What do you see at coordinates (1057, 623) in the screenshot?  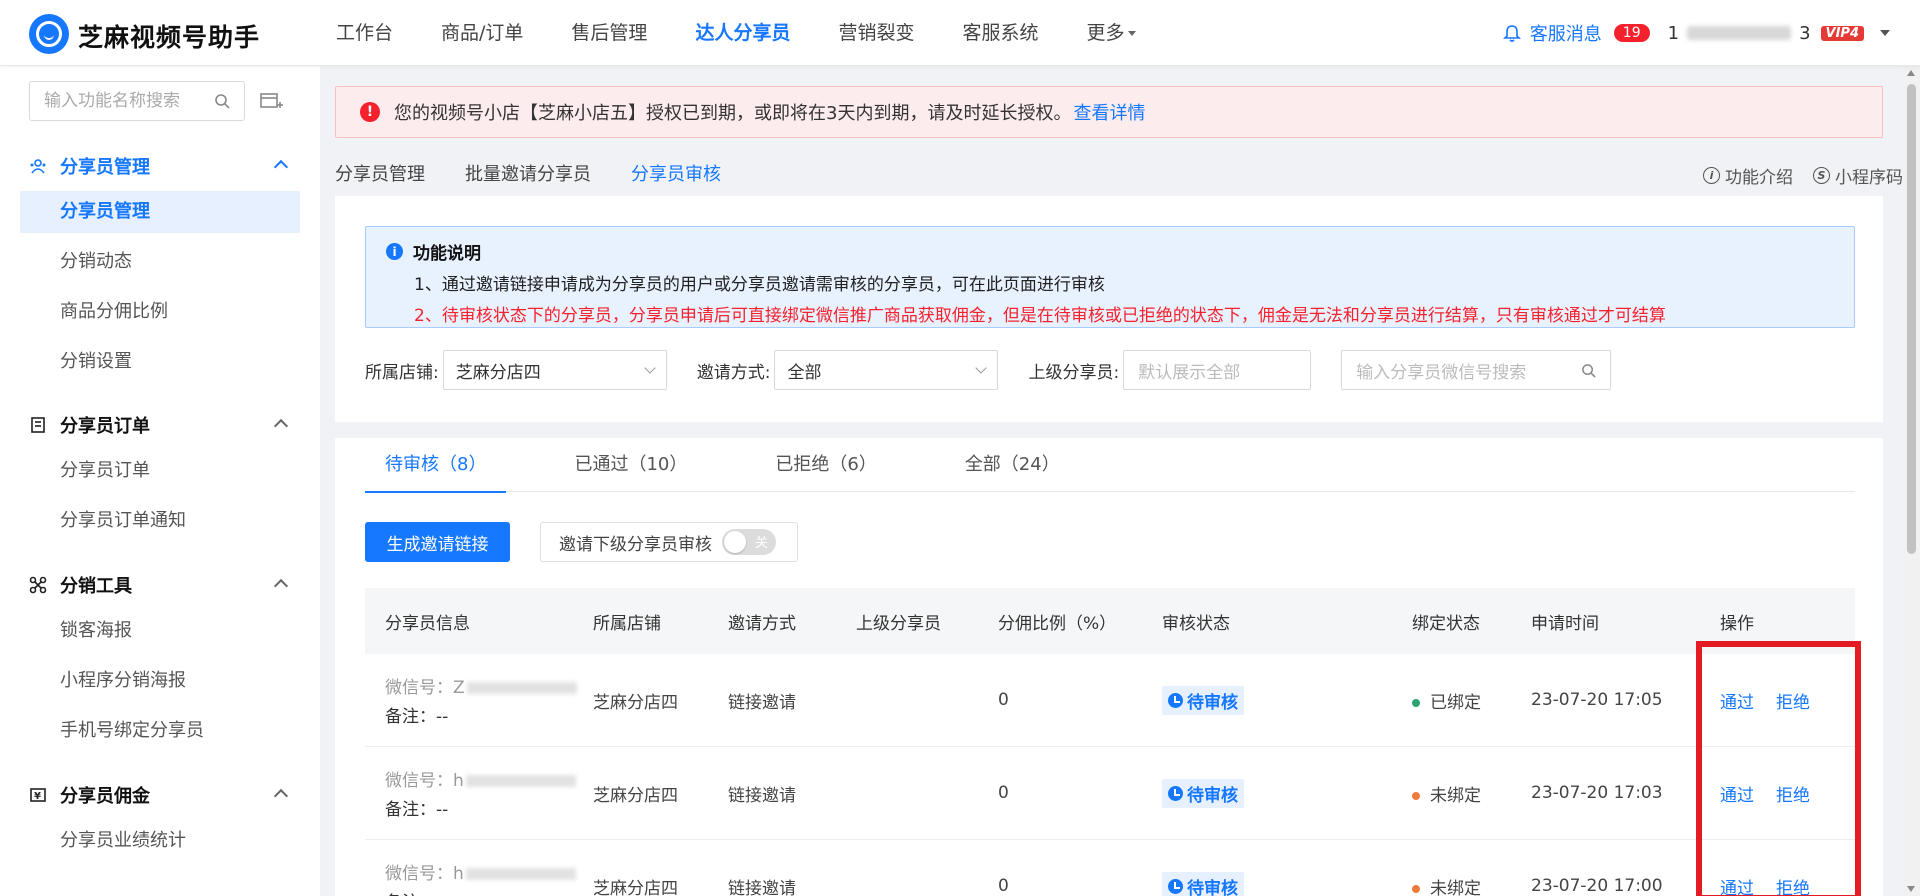 I see `col-commission-ratio: 分佣比例（%）` at bounding box center [1057, 623].